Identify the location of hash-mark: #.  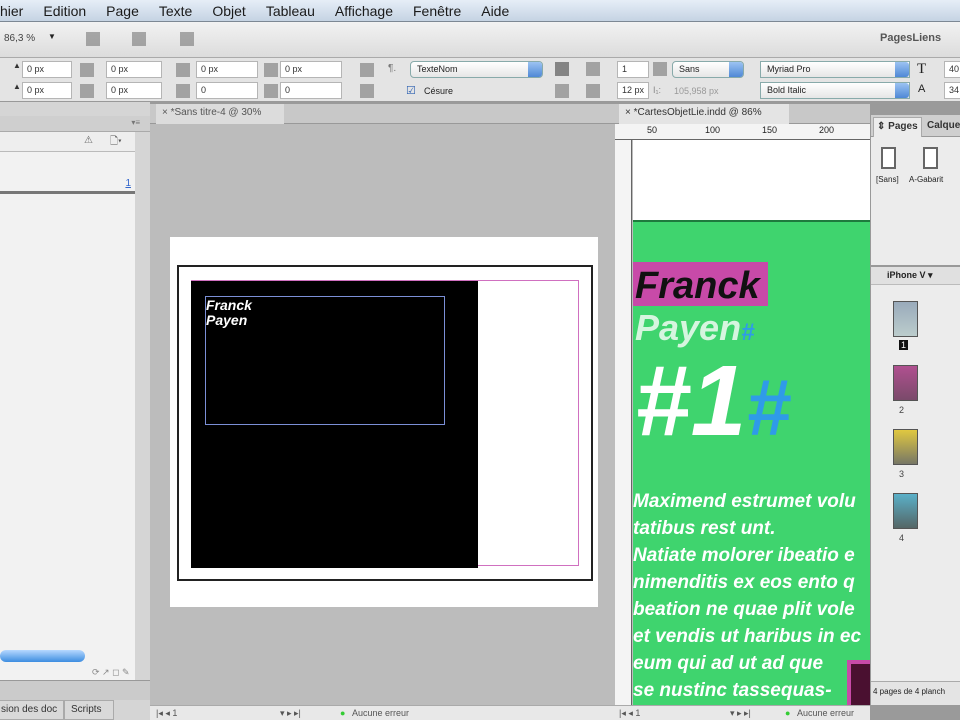
(748, 332).